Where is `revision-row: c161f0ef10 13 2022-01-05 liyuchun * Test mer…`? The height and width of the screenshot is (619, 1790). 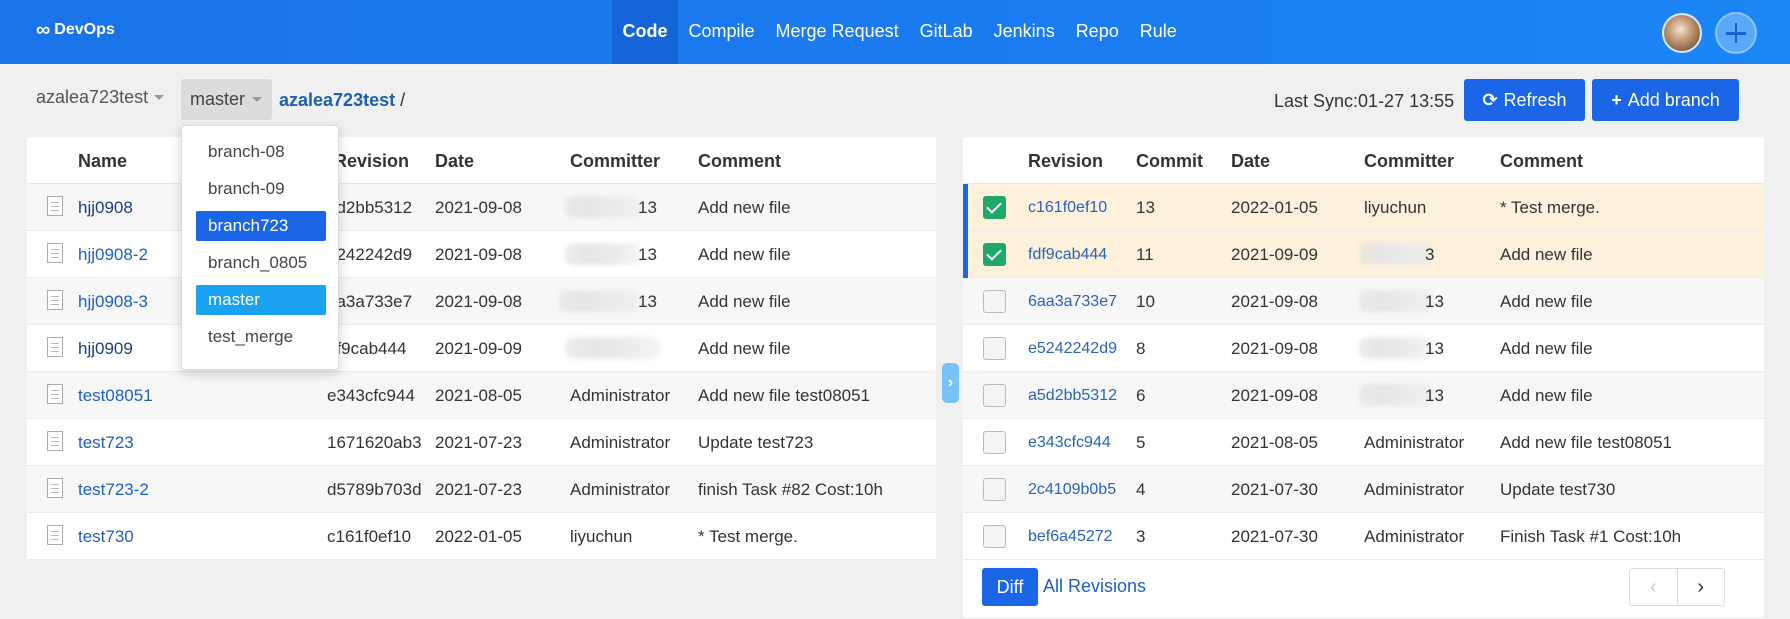
revision-row: c161f0ef10 13 2022-01-05 liyuchun * Test mer… is located at coordinates (1363, 207).